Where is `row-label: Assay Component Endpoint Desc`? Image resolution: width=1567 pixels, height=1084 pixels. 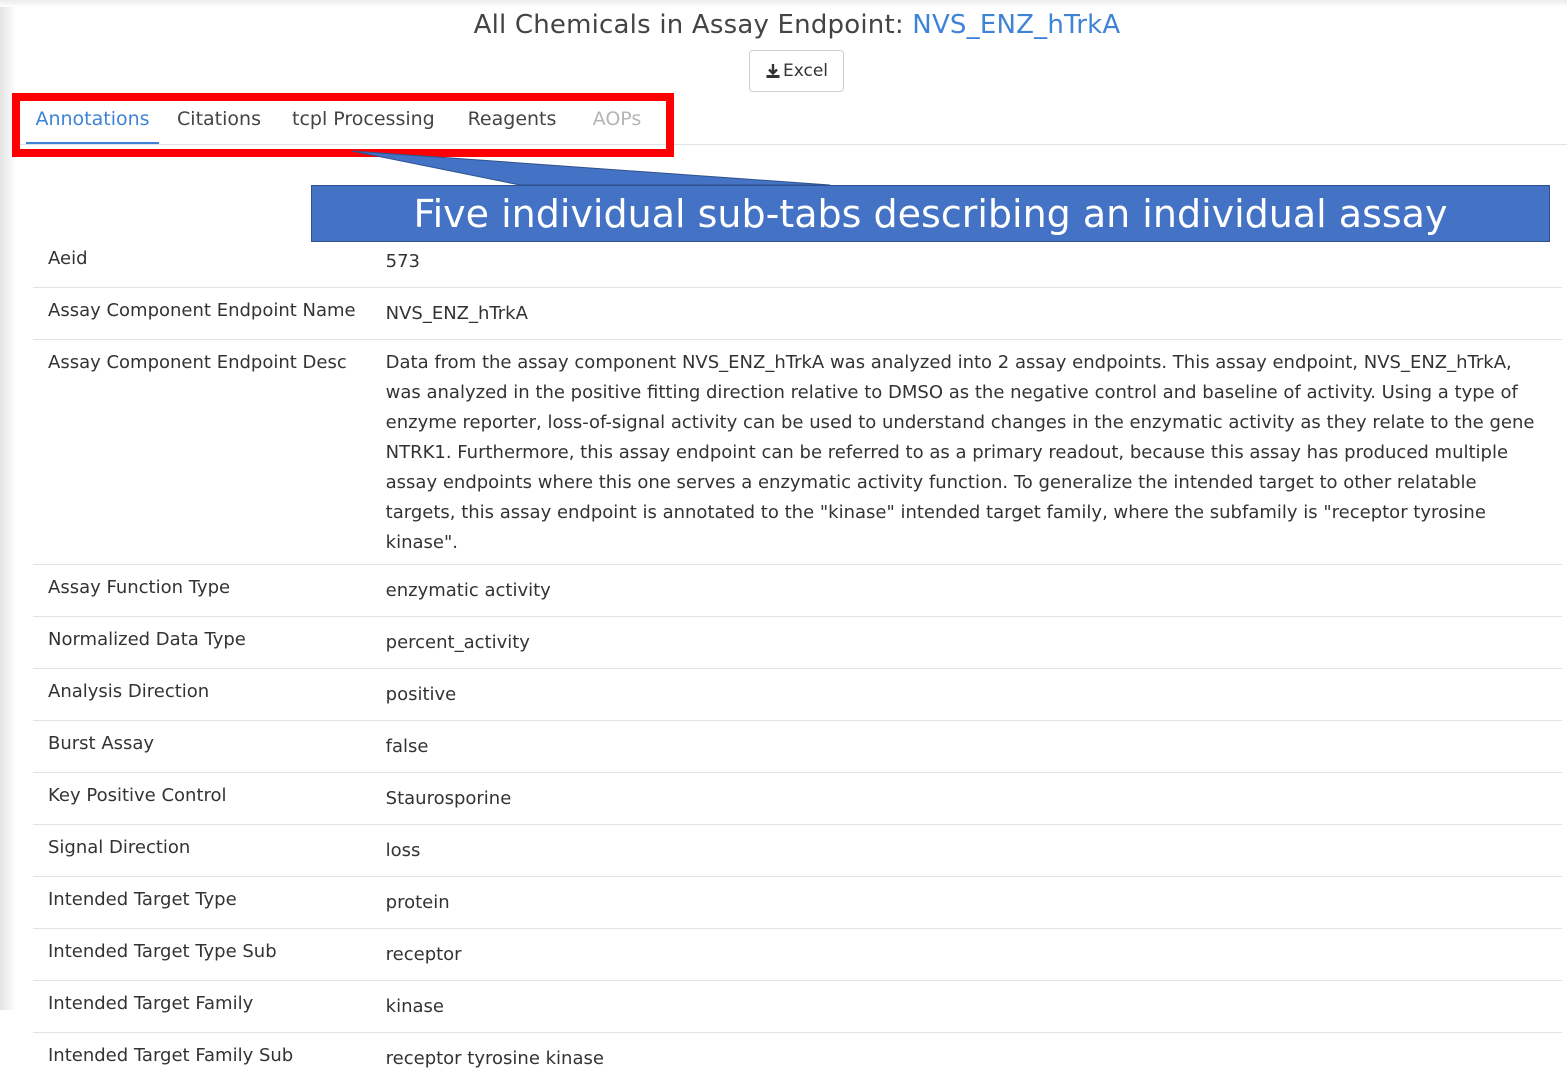
row-label: Assay Component Endpoint Desc is located at coordinates (202, 452).